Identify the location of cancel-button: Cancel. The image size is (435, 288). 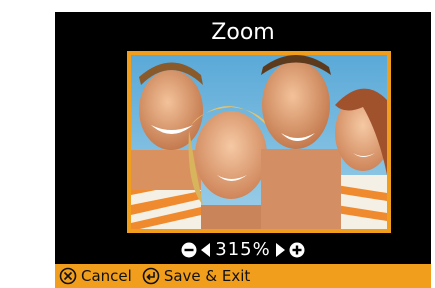
(95, 276).